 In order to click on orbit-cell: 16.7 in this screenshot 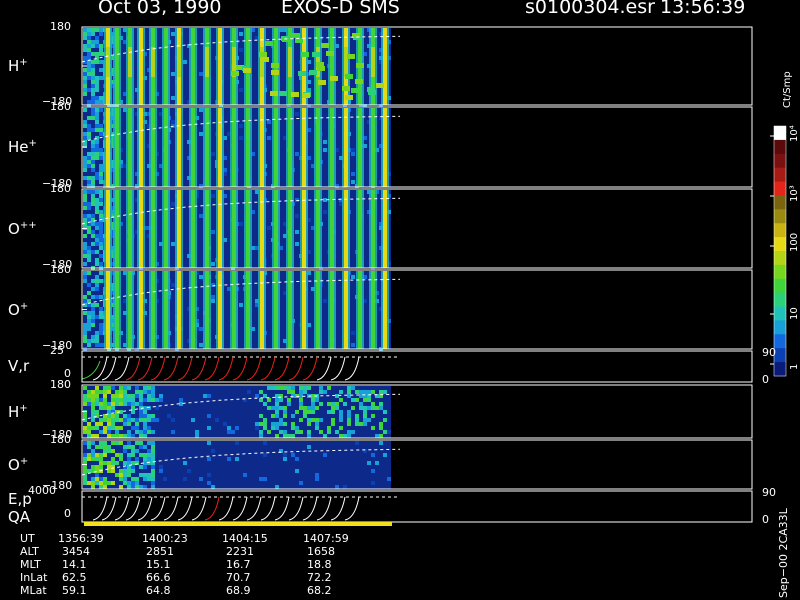, I will do `click(238, 564)`.